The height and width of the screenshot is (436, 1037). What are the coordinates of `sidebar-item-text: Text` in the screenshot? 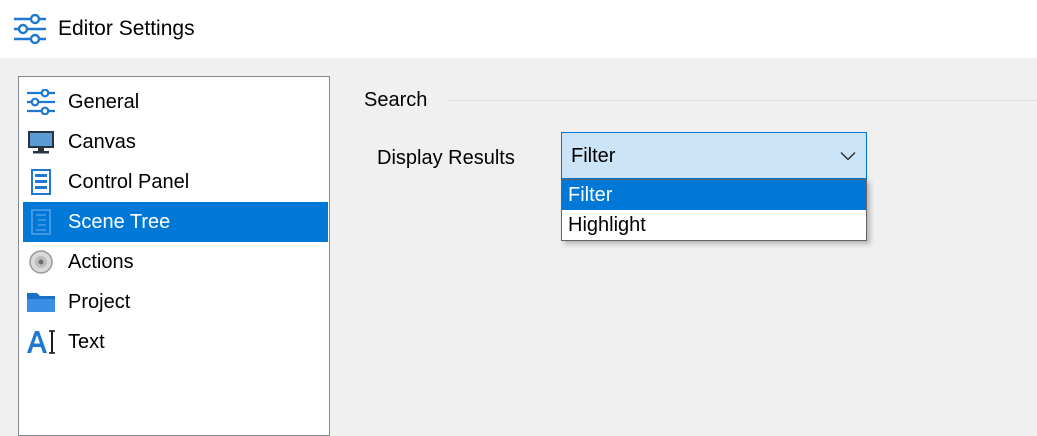 It's located at (175, 342).